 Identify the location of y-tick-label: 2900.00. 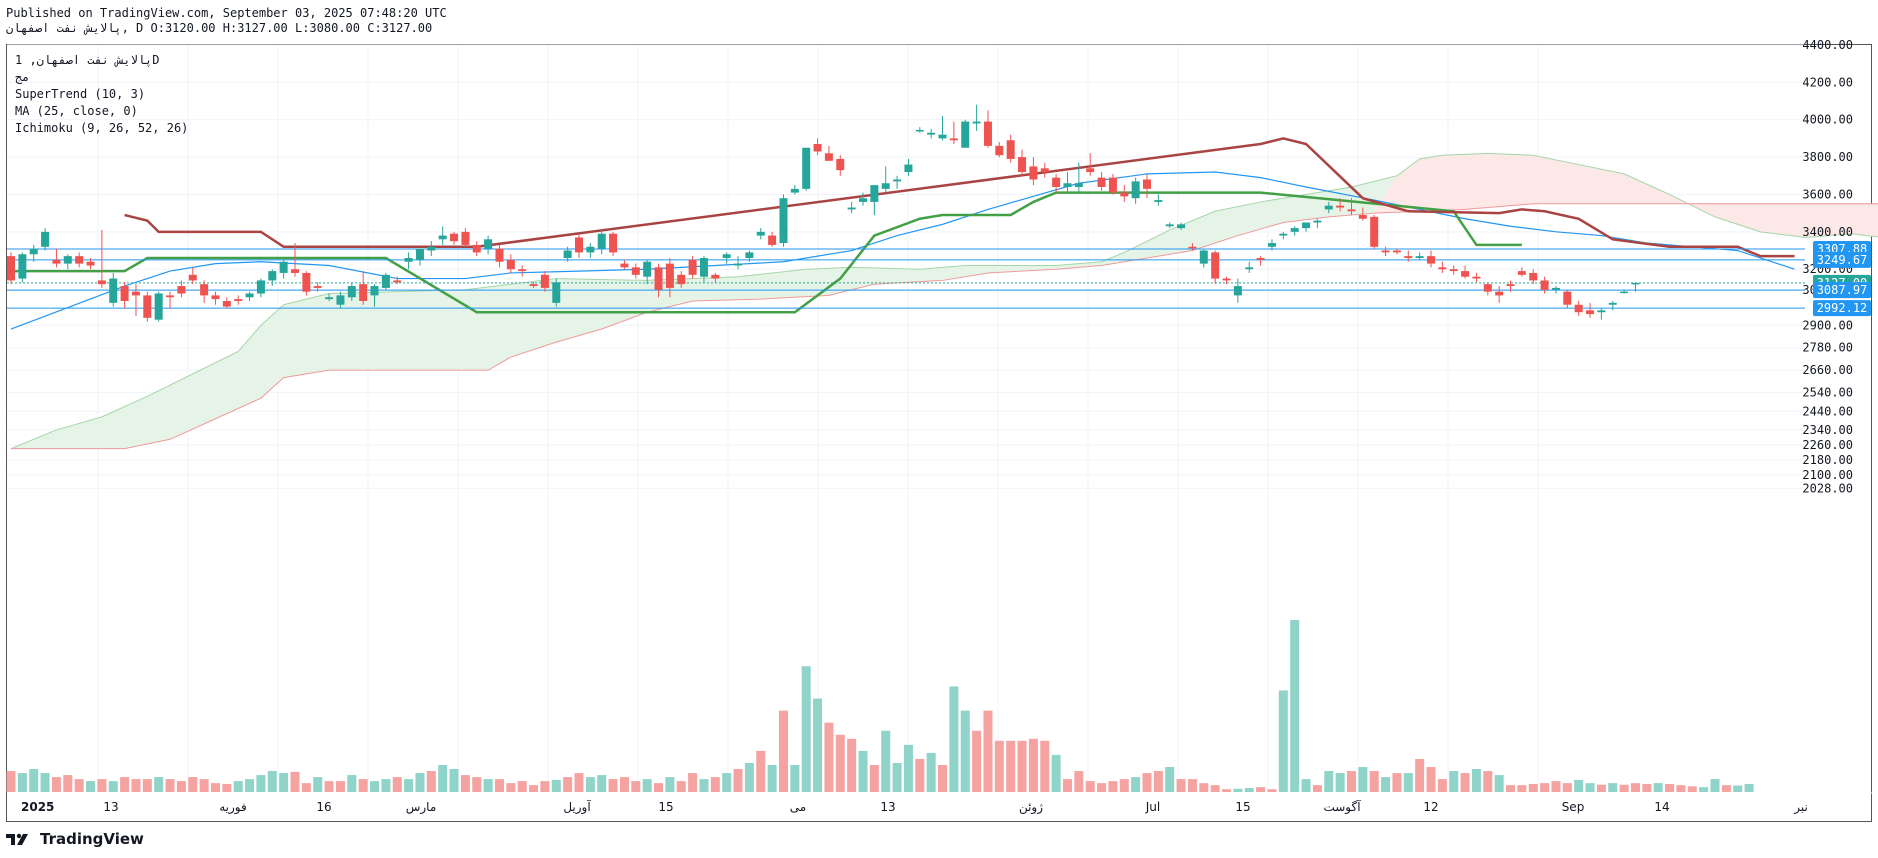
(1827, 325).